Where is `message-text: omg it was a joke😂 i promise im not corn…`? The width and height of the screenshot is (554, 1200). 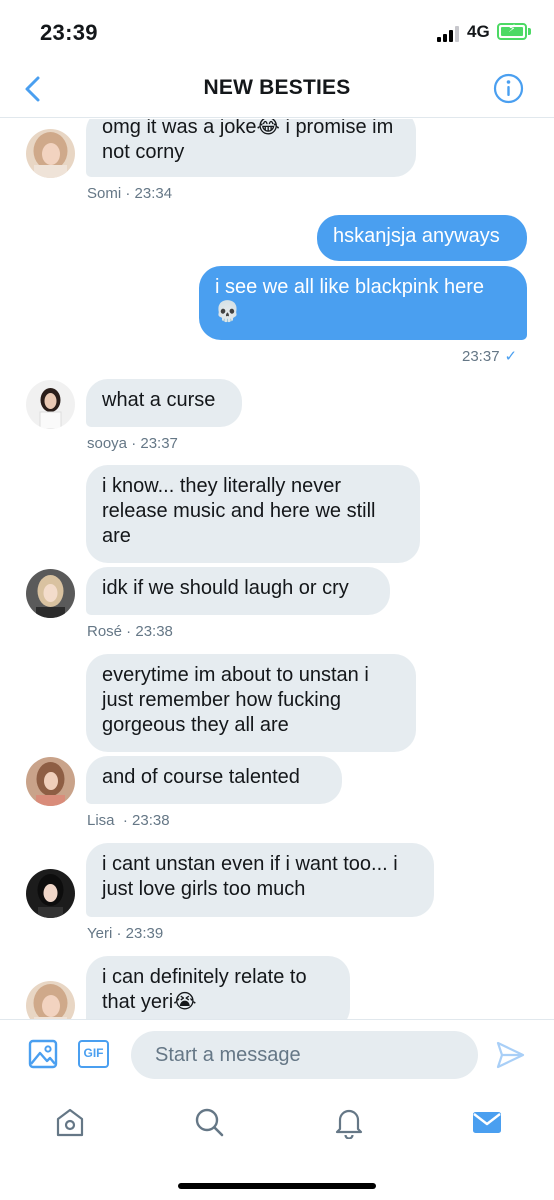 message-text: omg it was a joke😂 i promise im not corn… is located at coordinates (248, 141).